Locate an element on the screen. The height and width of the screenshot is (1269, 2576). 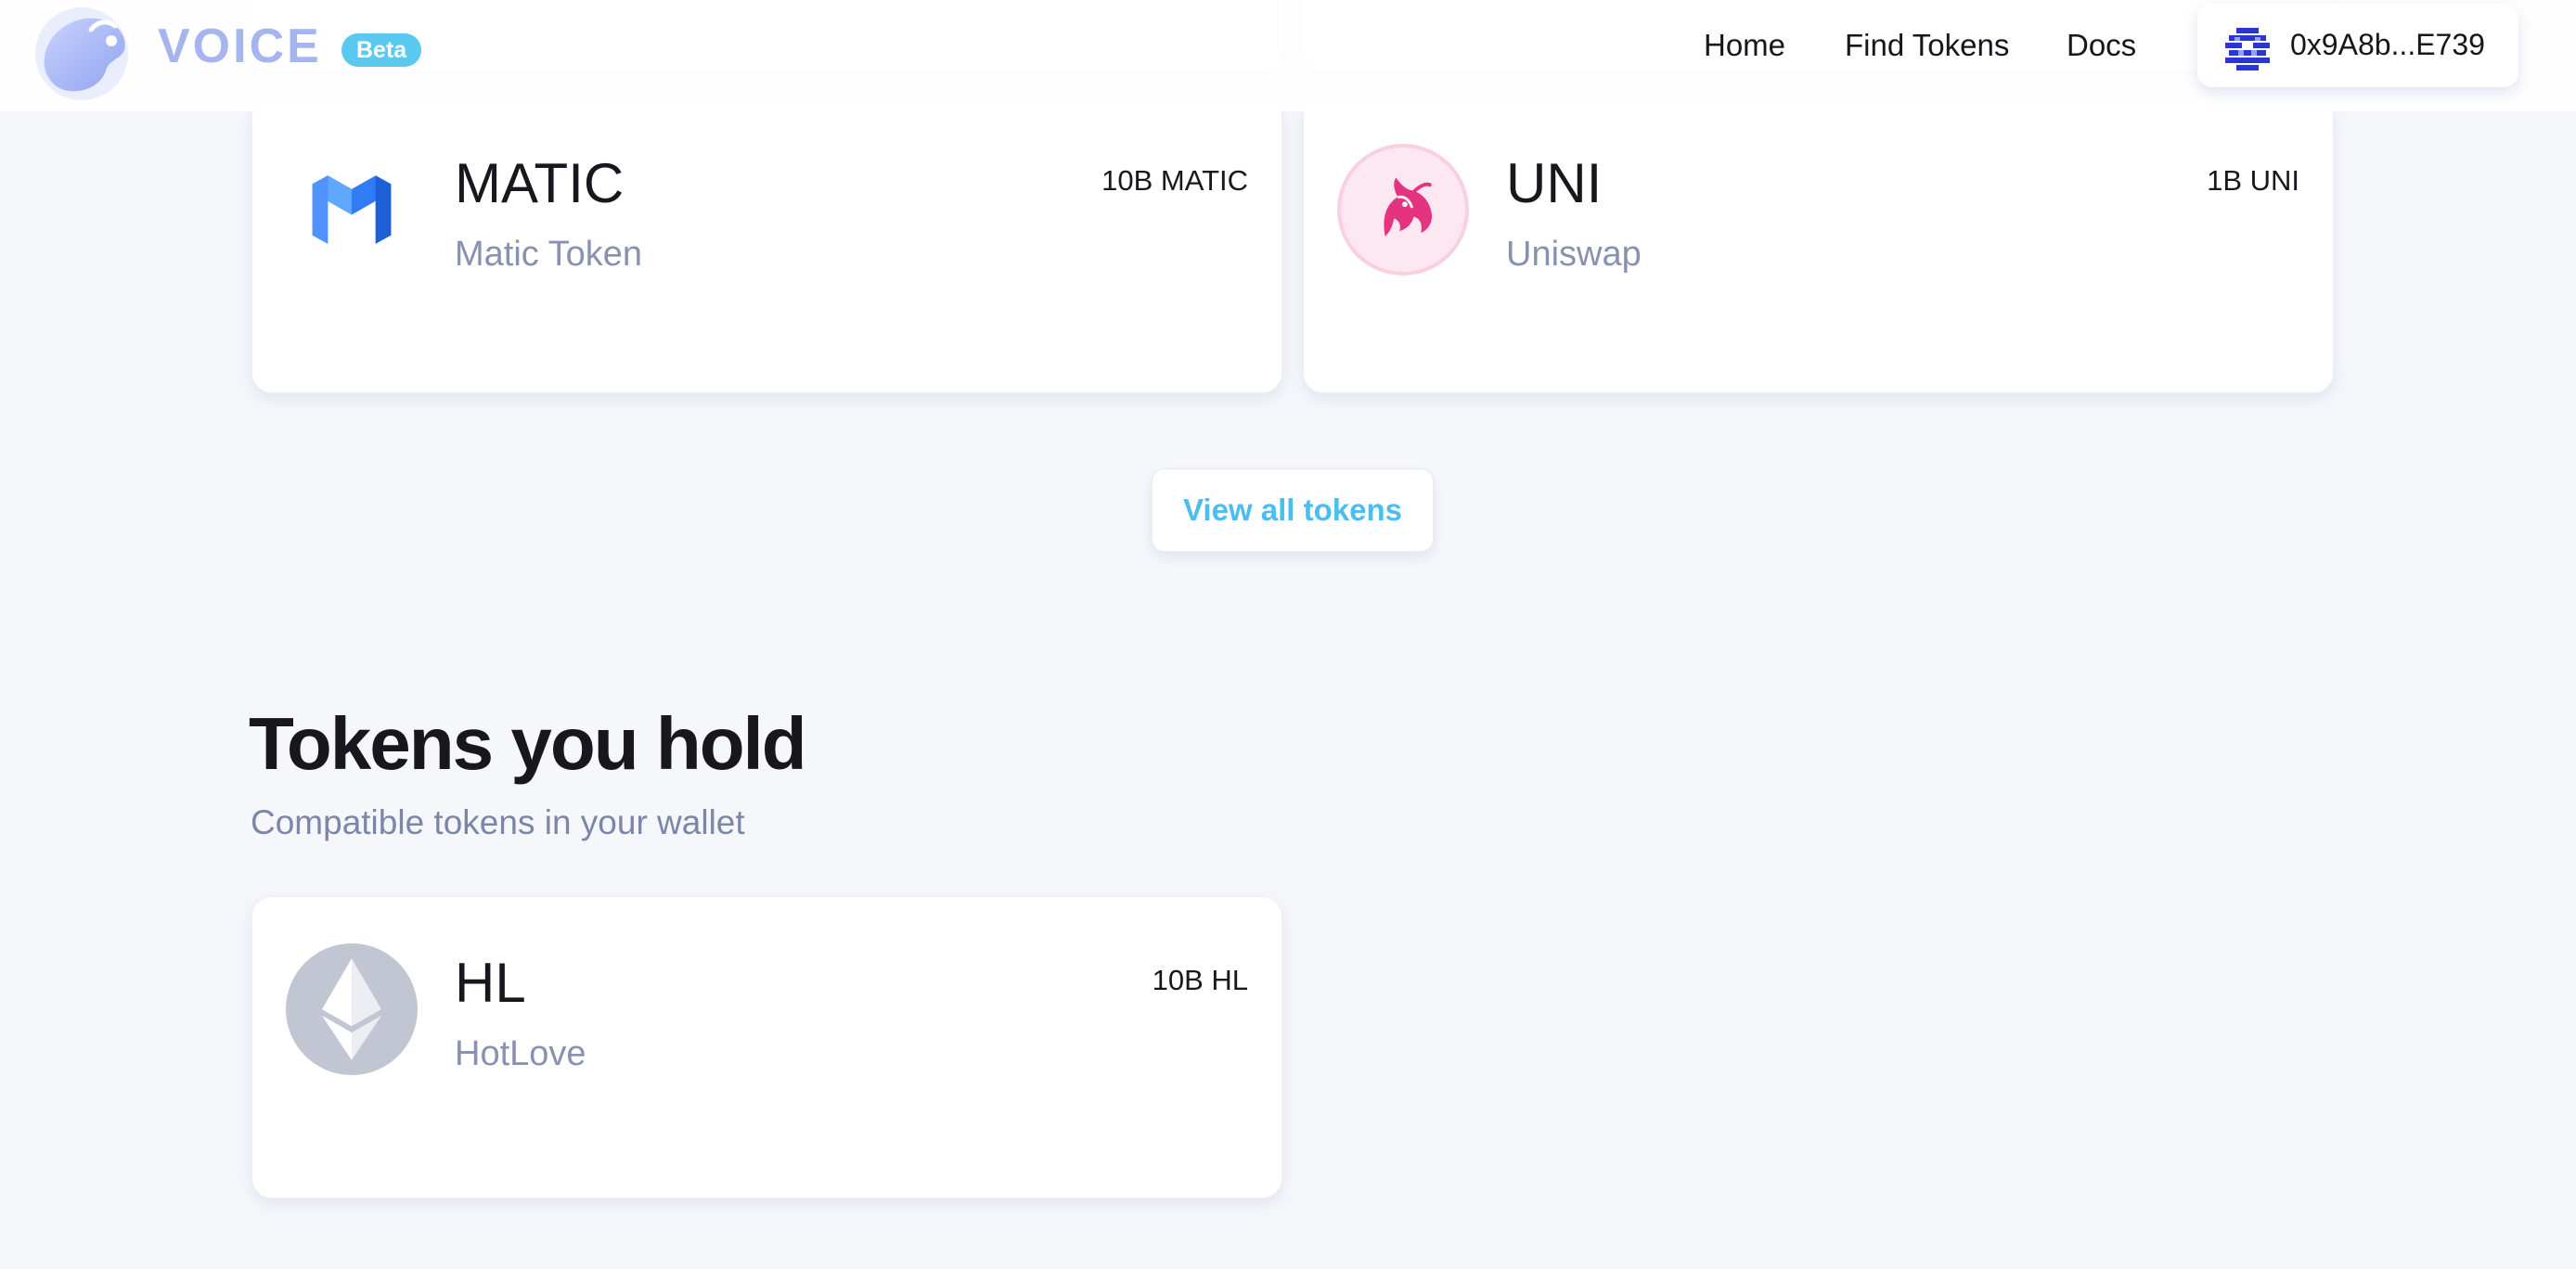
token-card-hl: HL HotLove 10B HL is located at coordinates (766, 1047).